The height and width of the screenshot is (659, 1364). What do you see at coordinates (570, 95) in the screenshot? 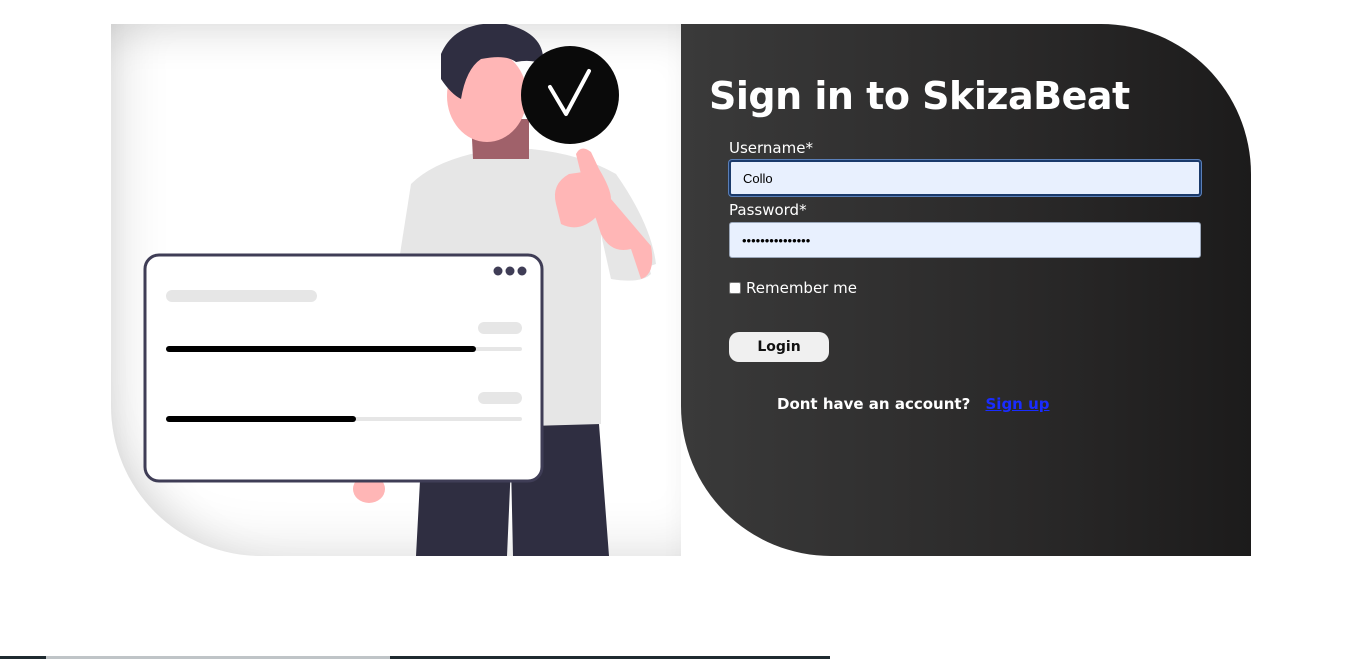
I see `checkmark-circle` at bounding box center [570, 95].